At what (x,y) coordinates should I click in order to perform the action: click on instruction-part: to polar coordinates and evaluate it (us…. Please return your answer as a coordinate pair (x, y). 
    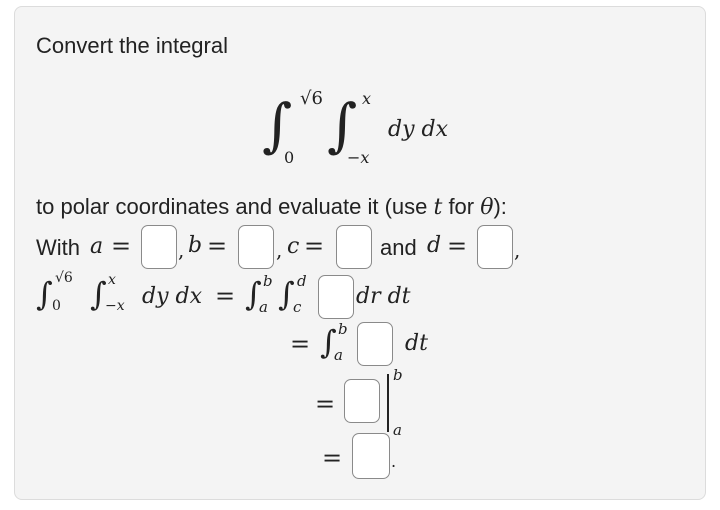
    Looking at the image, I should click on (235, 206).